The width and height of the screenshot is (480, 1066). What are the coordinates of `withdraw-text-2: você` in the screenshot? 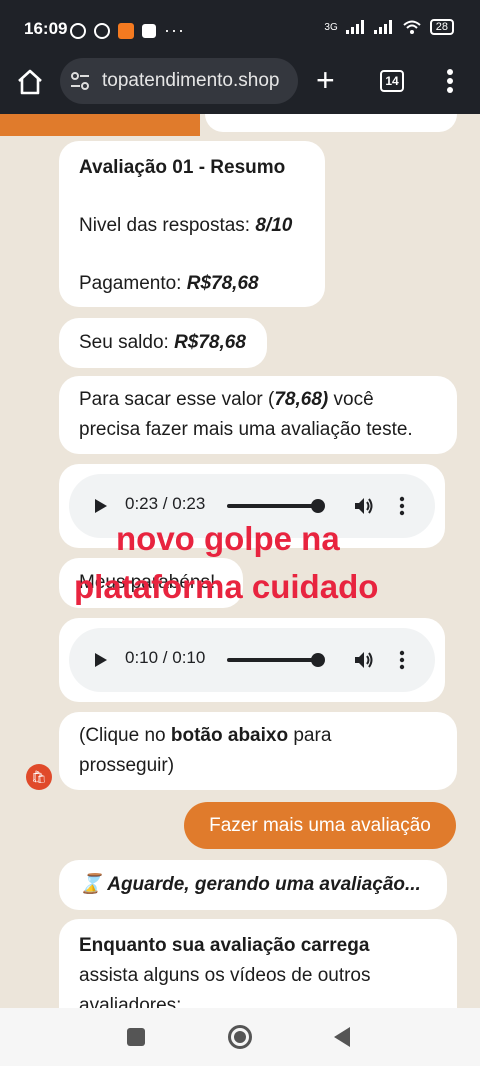 It's located at (351, 399).